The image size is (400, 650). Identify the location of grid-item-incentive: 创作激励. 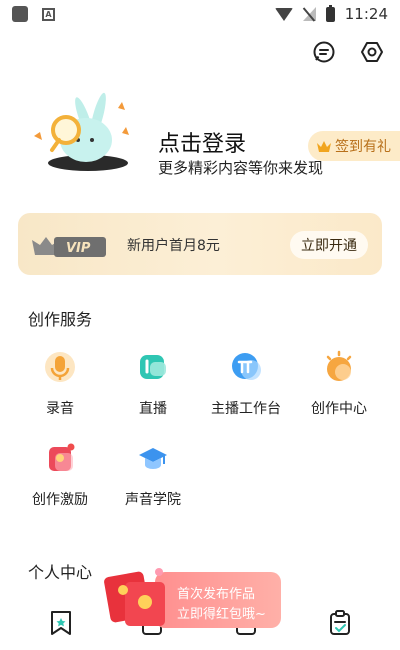
(60, 475).